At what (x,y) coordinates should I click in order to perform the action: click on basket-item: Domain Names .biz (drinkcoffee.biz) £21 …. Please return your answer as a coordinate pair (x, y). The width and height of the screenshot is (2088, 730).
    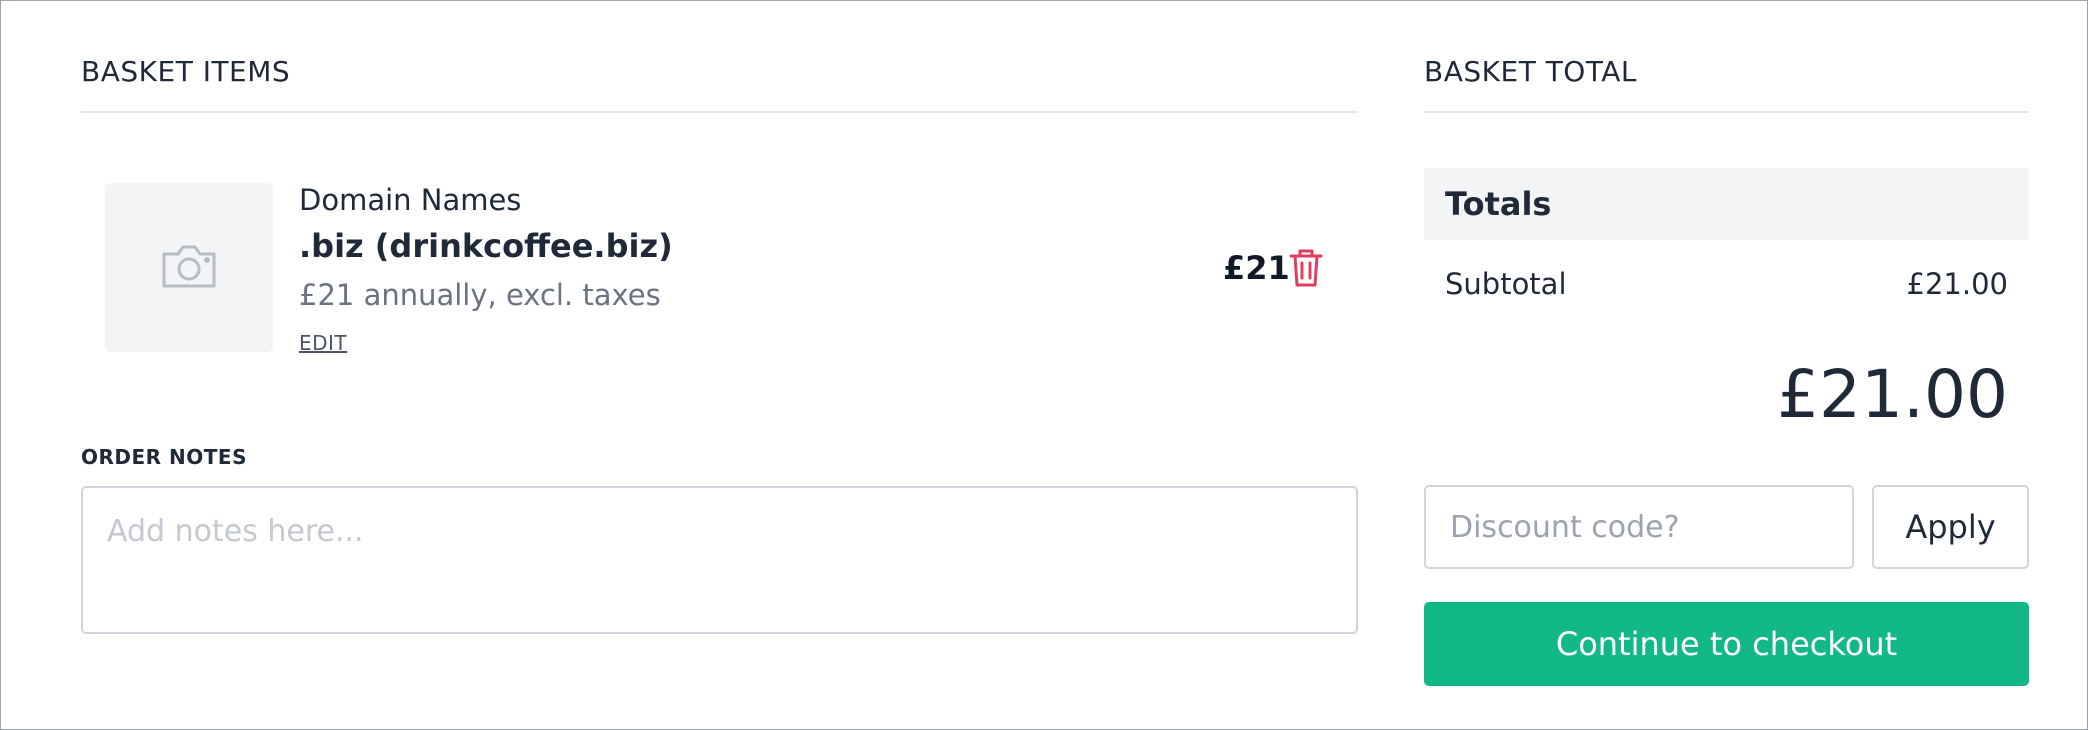
    Looking at the image, I should click on (731, 269).